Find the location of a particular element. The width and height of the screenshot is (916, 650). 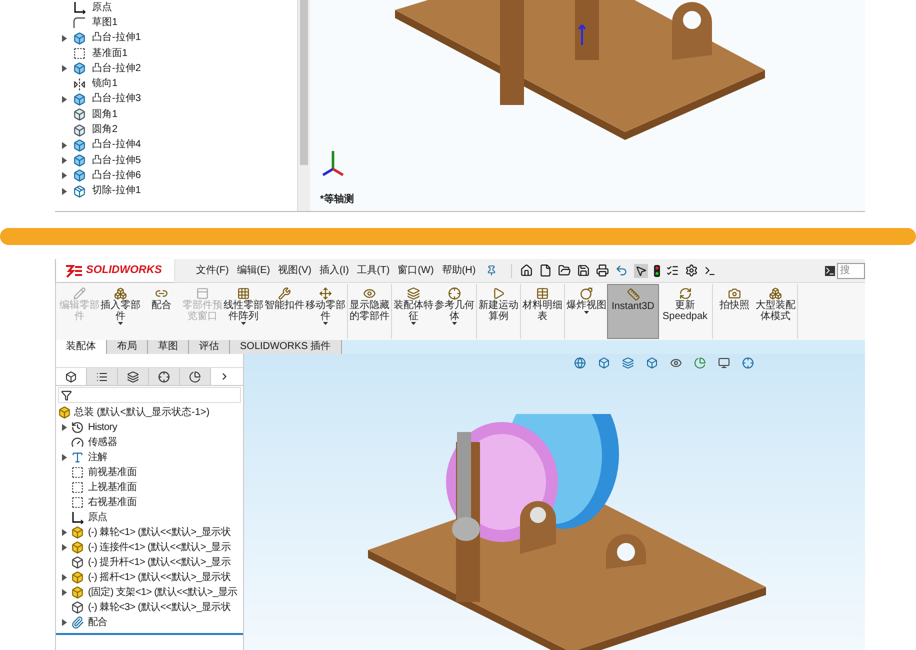

ribbon-button: 参考几何体 is located at coordinates (454, 311).